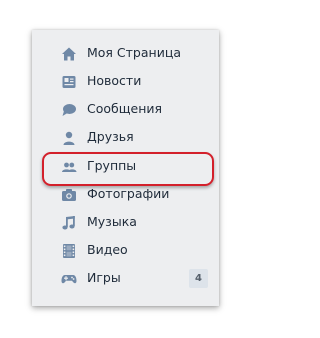 The height and width of the screenshot is (338, 320). I want to click on menu-item-video: Видео, so click(125, 251).